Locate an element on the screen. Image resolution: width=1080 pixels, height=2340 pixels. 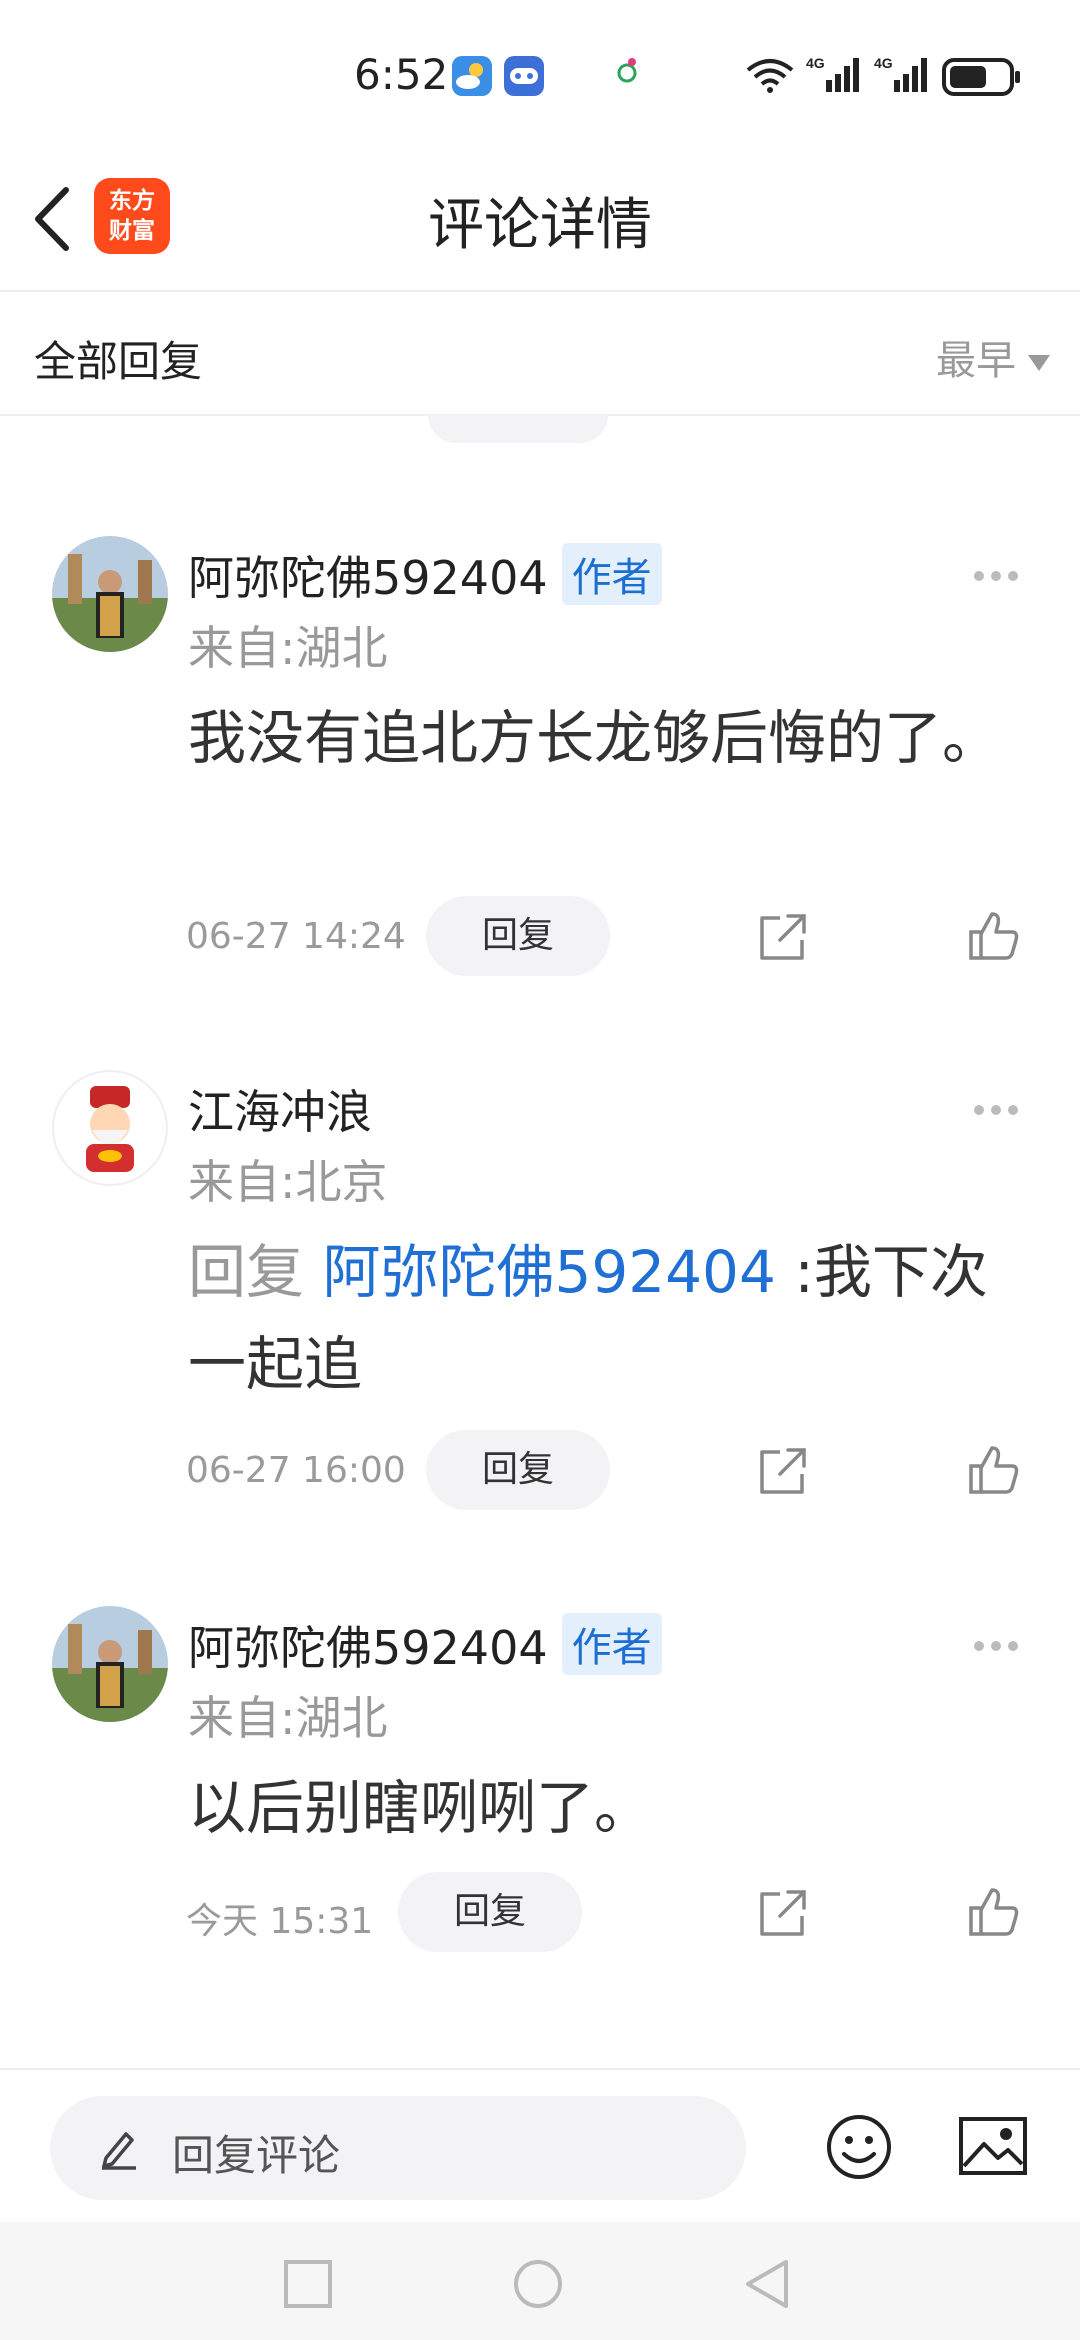
reply-comment-input: 回复评论 is located at coordinates (398, 2148).